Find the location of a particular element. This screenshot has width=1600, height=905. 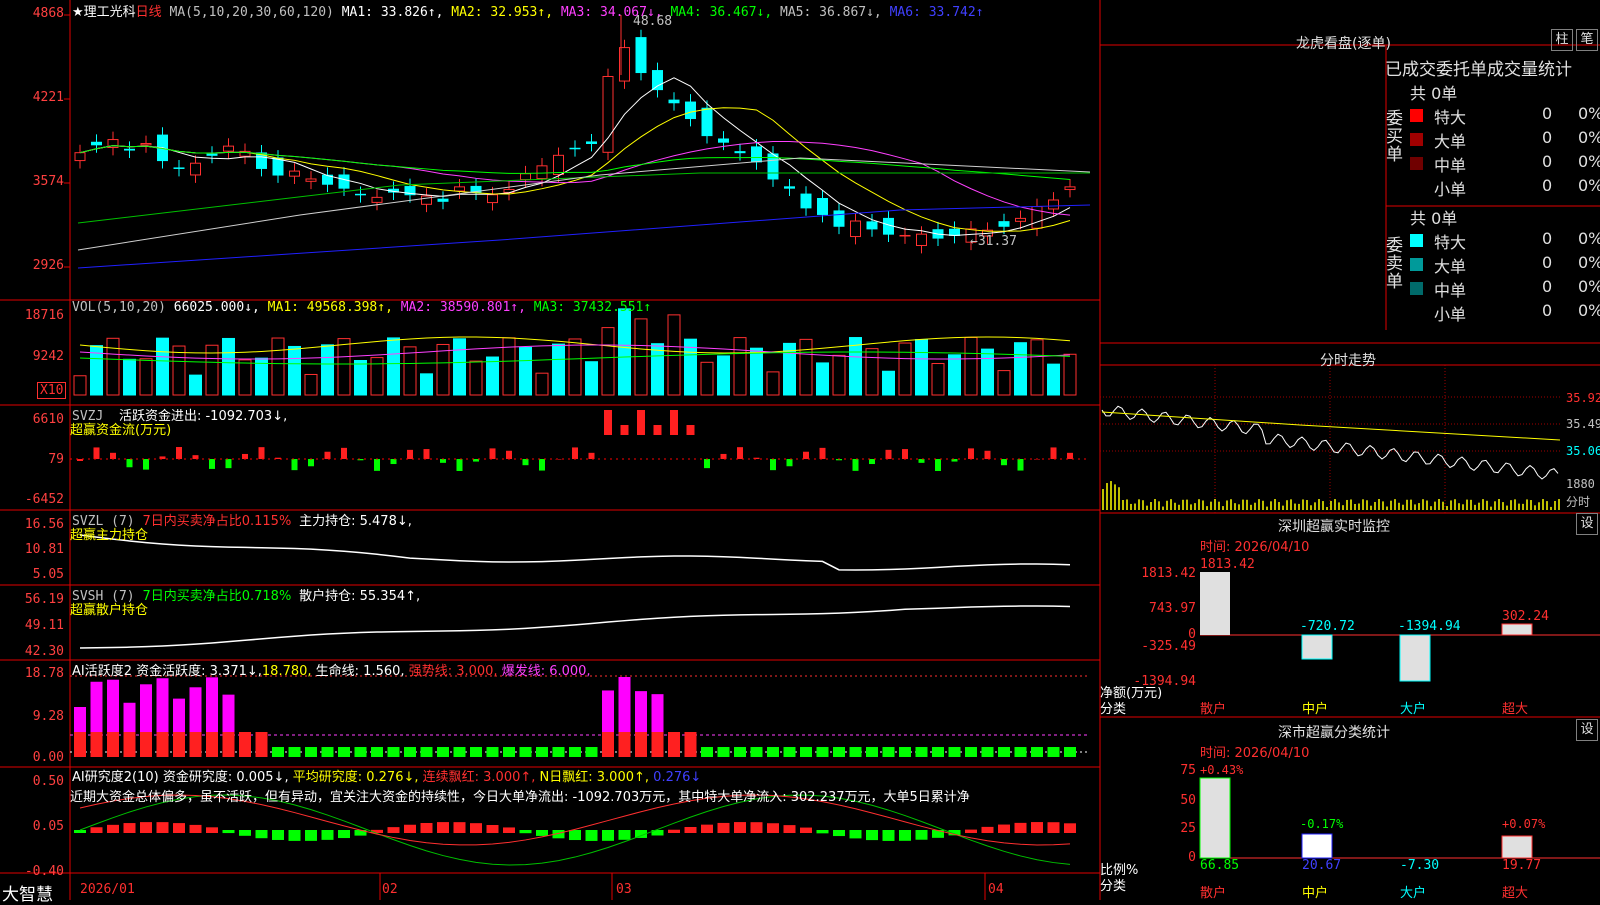

high-price-label: 48.68 is located at coordinates (653, 21).